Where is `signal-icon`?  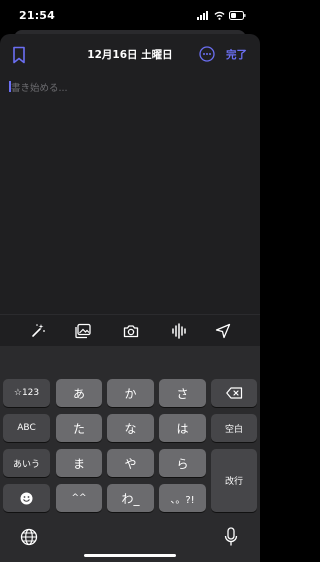 signal-icon is located at coordinates (202, 15).